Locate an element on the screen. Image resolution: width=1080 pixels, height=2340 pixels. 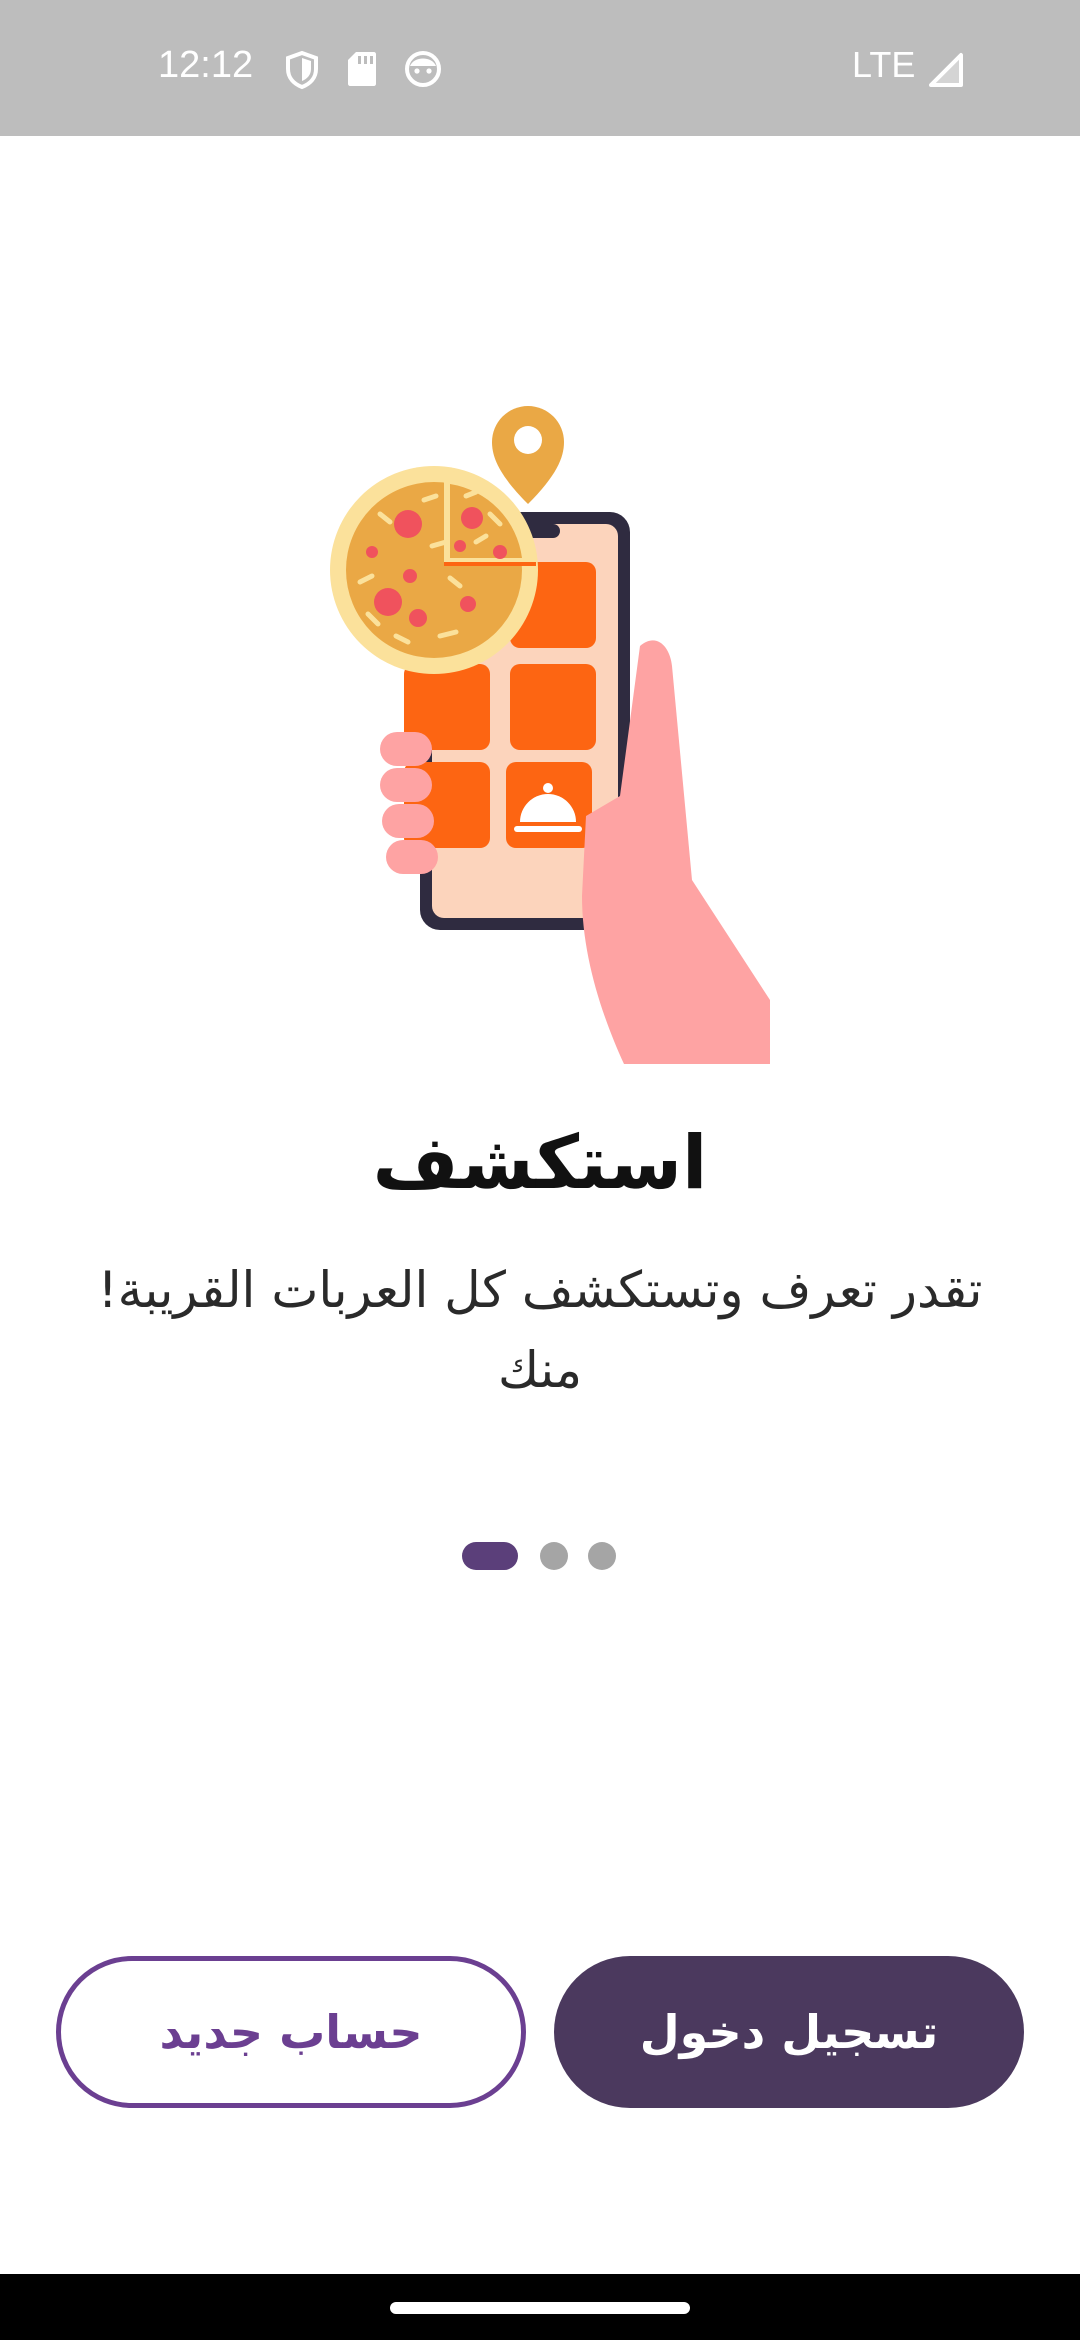
home-gesture-handle is located at coordinates (540, 2308).